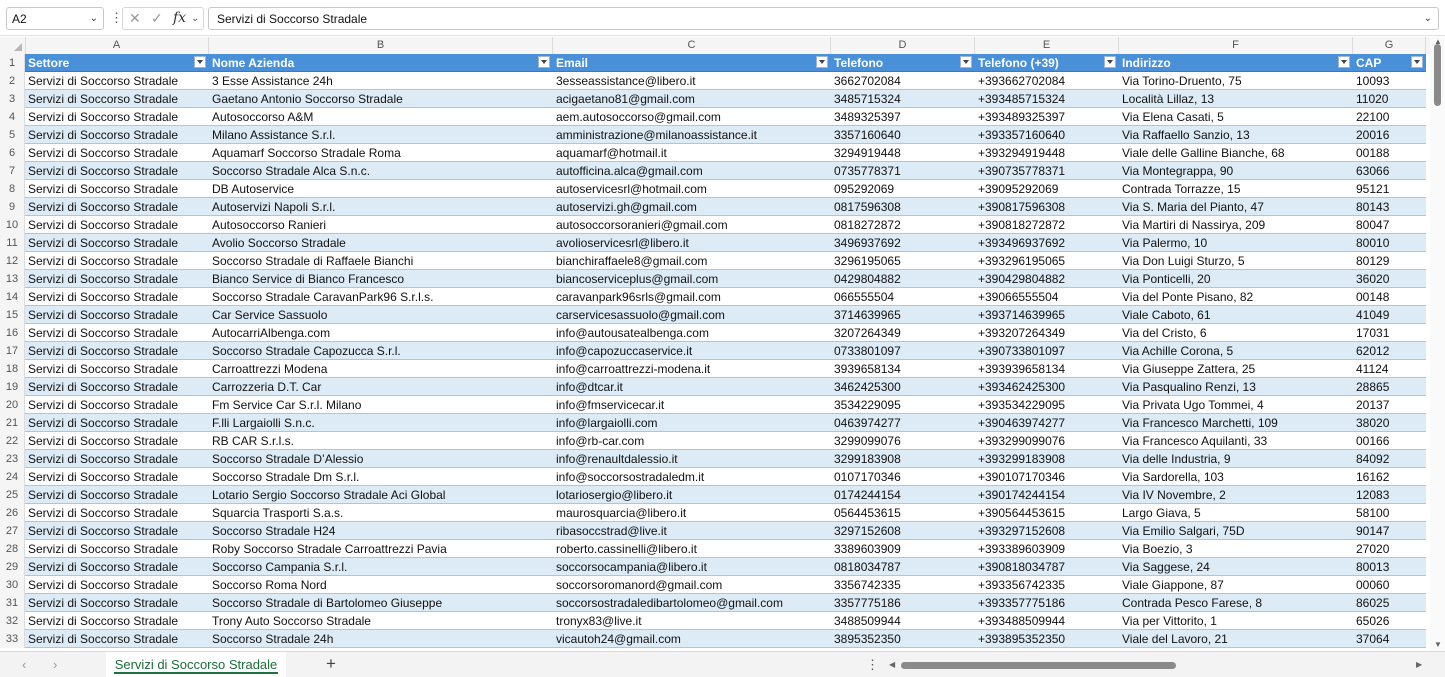 The image size is (1445, 677). What do you see at coordinates (117, 45) in the screenshot?
I see `column-header-a: A` at bounding box center [117, 45].